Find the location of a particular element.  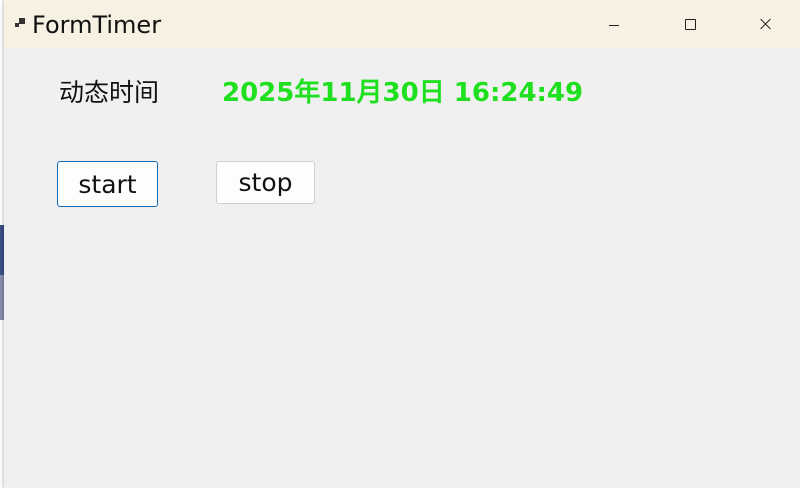

window-title: FormTimer is located at coordinates (97, 25).